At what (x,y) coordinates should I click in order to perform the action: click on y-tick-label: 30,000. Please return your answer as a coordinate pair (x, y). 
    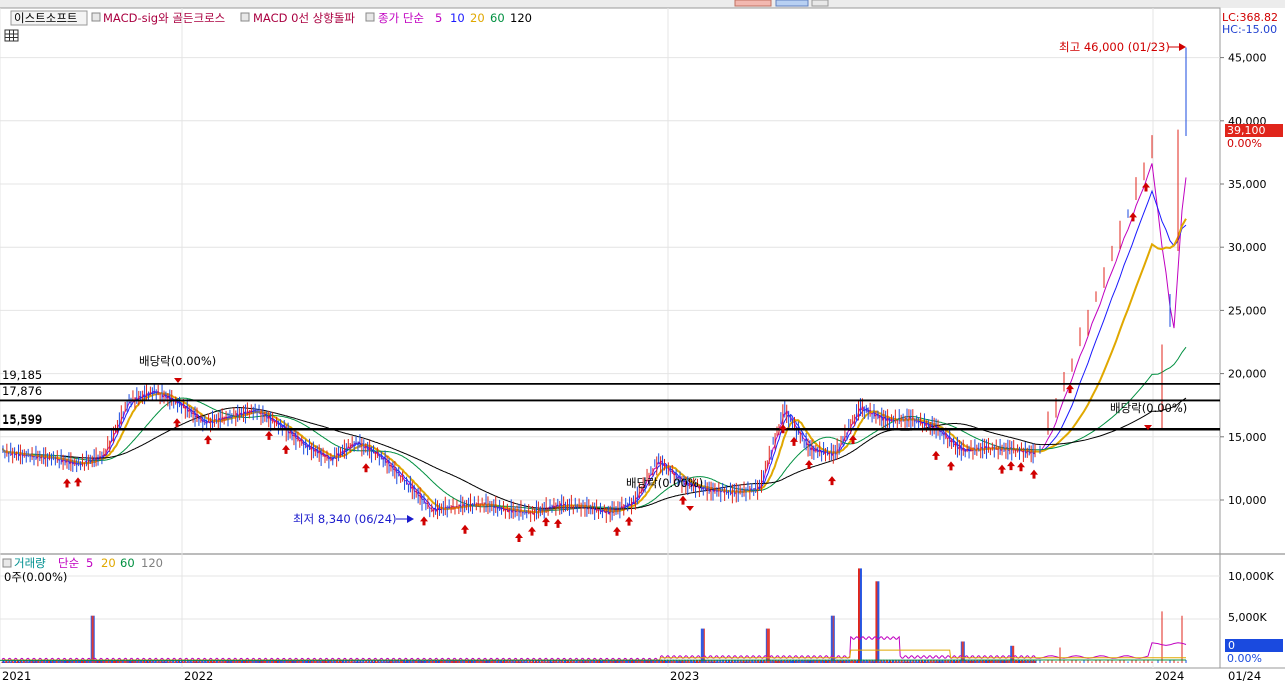
    Looking at the image, I should click on (1247, 247).